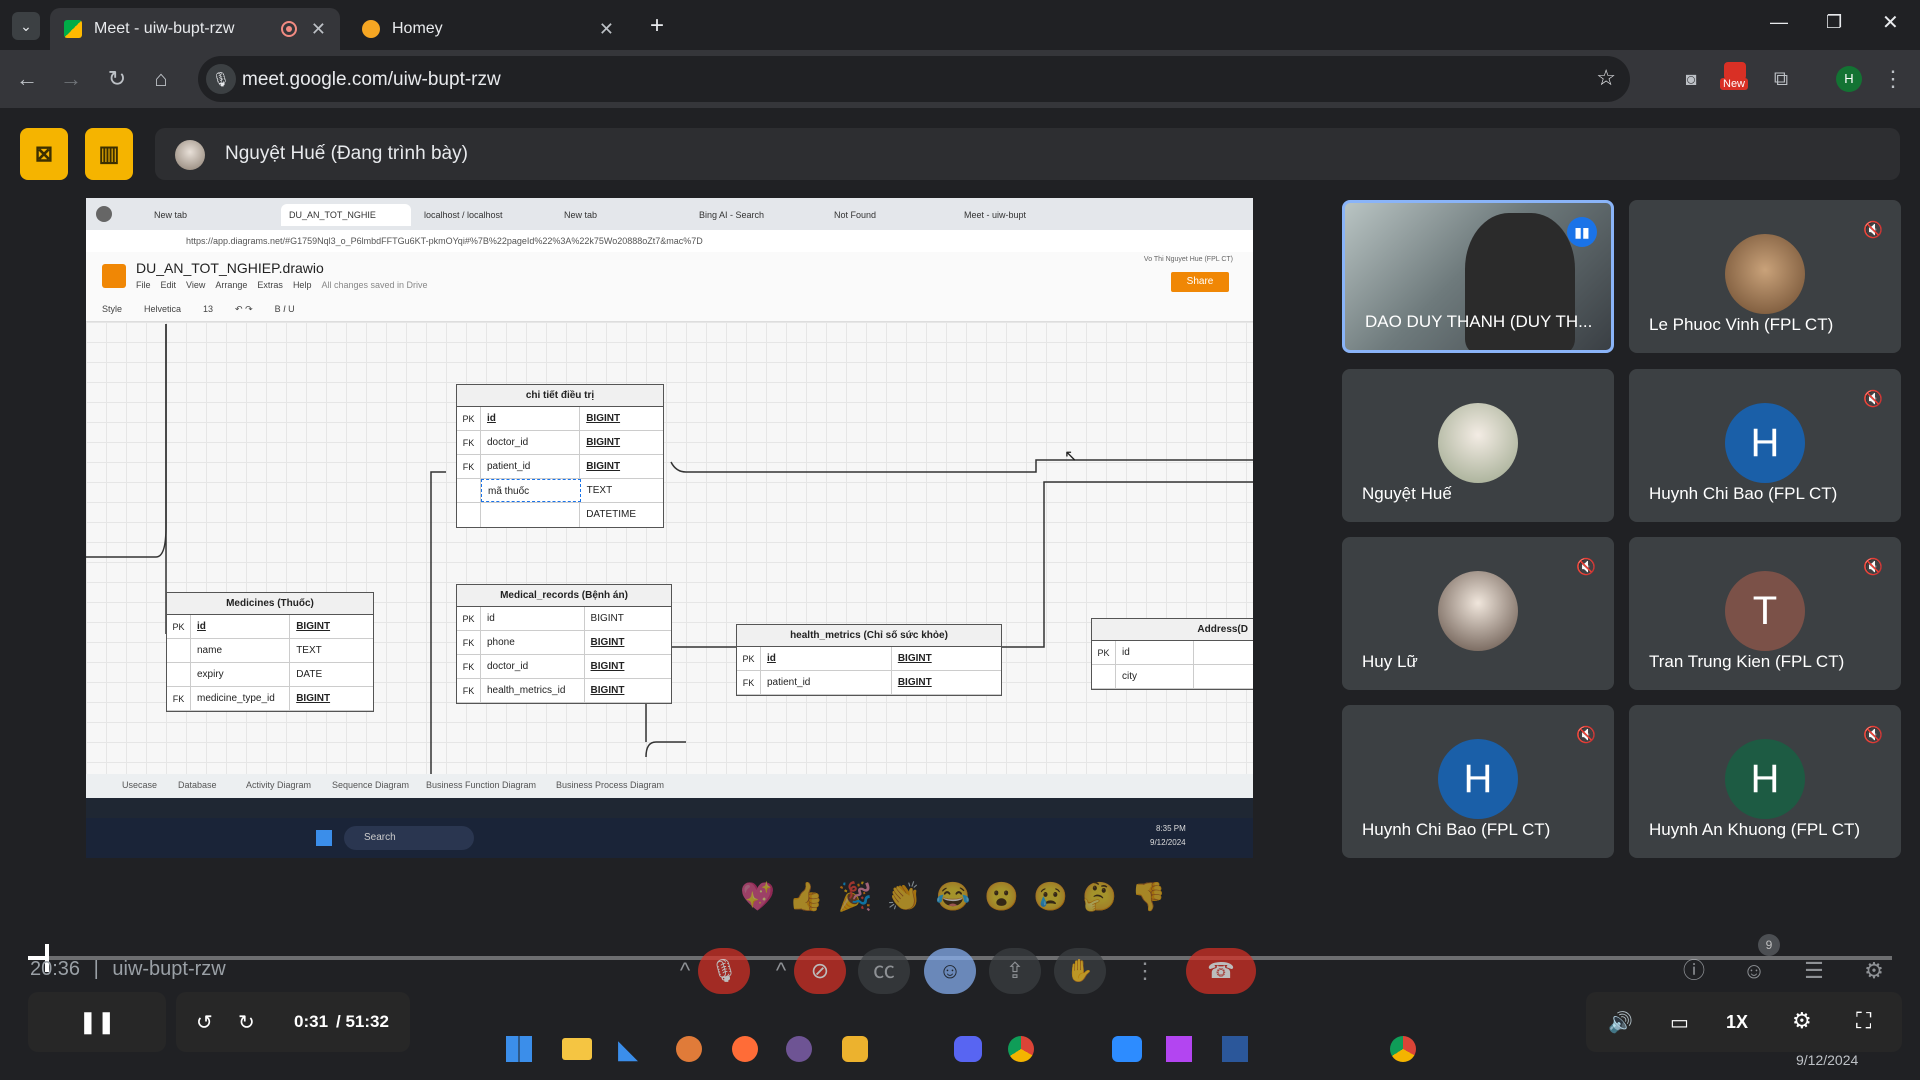  I want to click on extensions-puzzle-icon: ⧉, so click(1781, 79).